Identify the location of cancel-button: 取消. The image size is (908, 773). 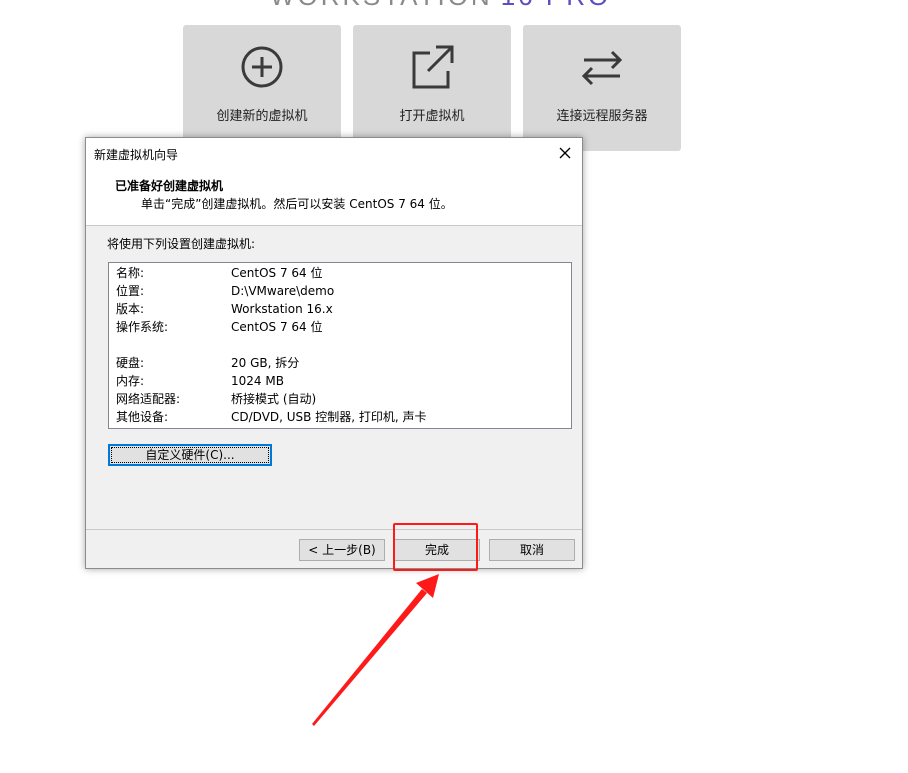
(532, 550).